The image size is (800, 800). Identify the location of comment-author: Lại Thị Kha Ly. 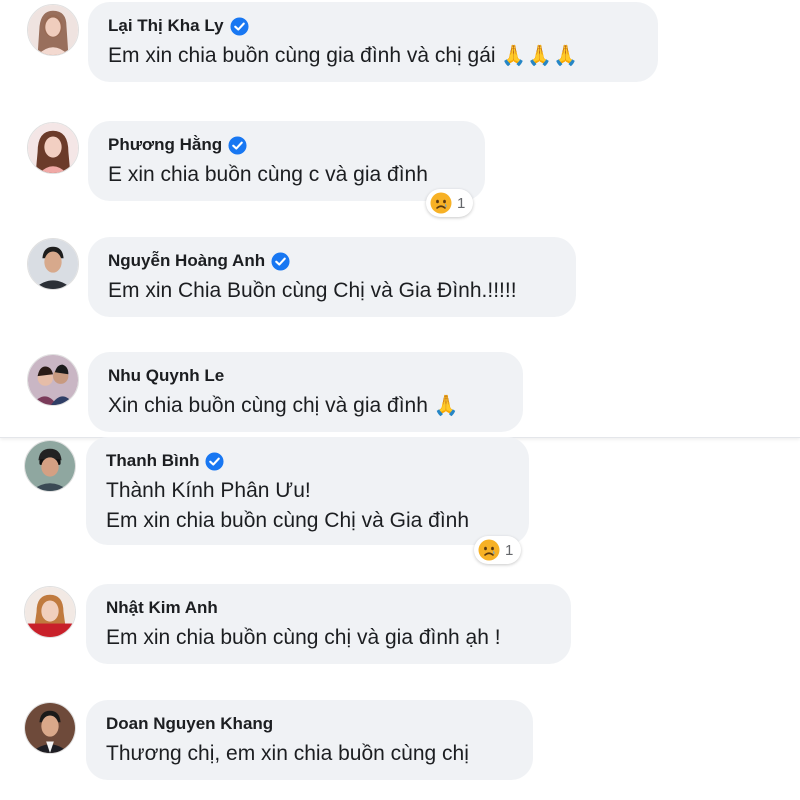
(373, 26).